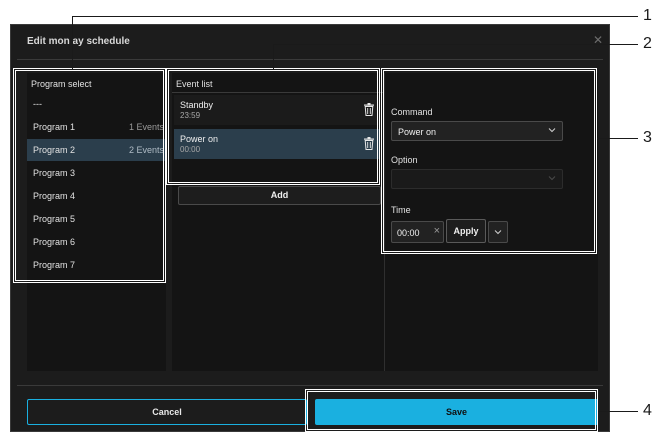  I want to click on highlight-editor, so click(489, 161).